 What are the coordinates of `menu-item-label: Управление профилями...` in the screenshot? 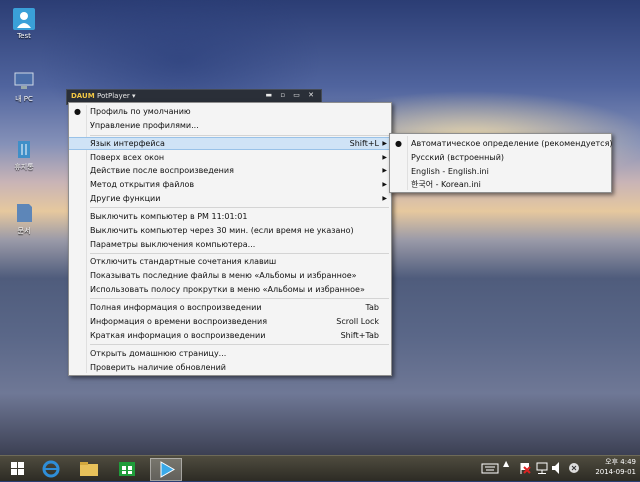 It's located at (144, 125).